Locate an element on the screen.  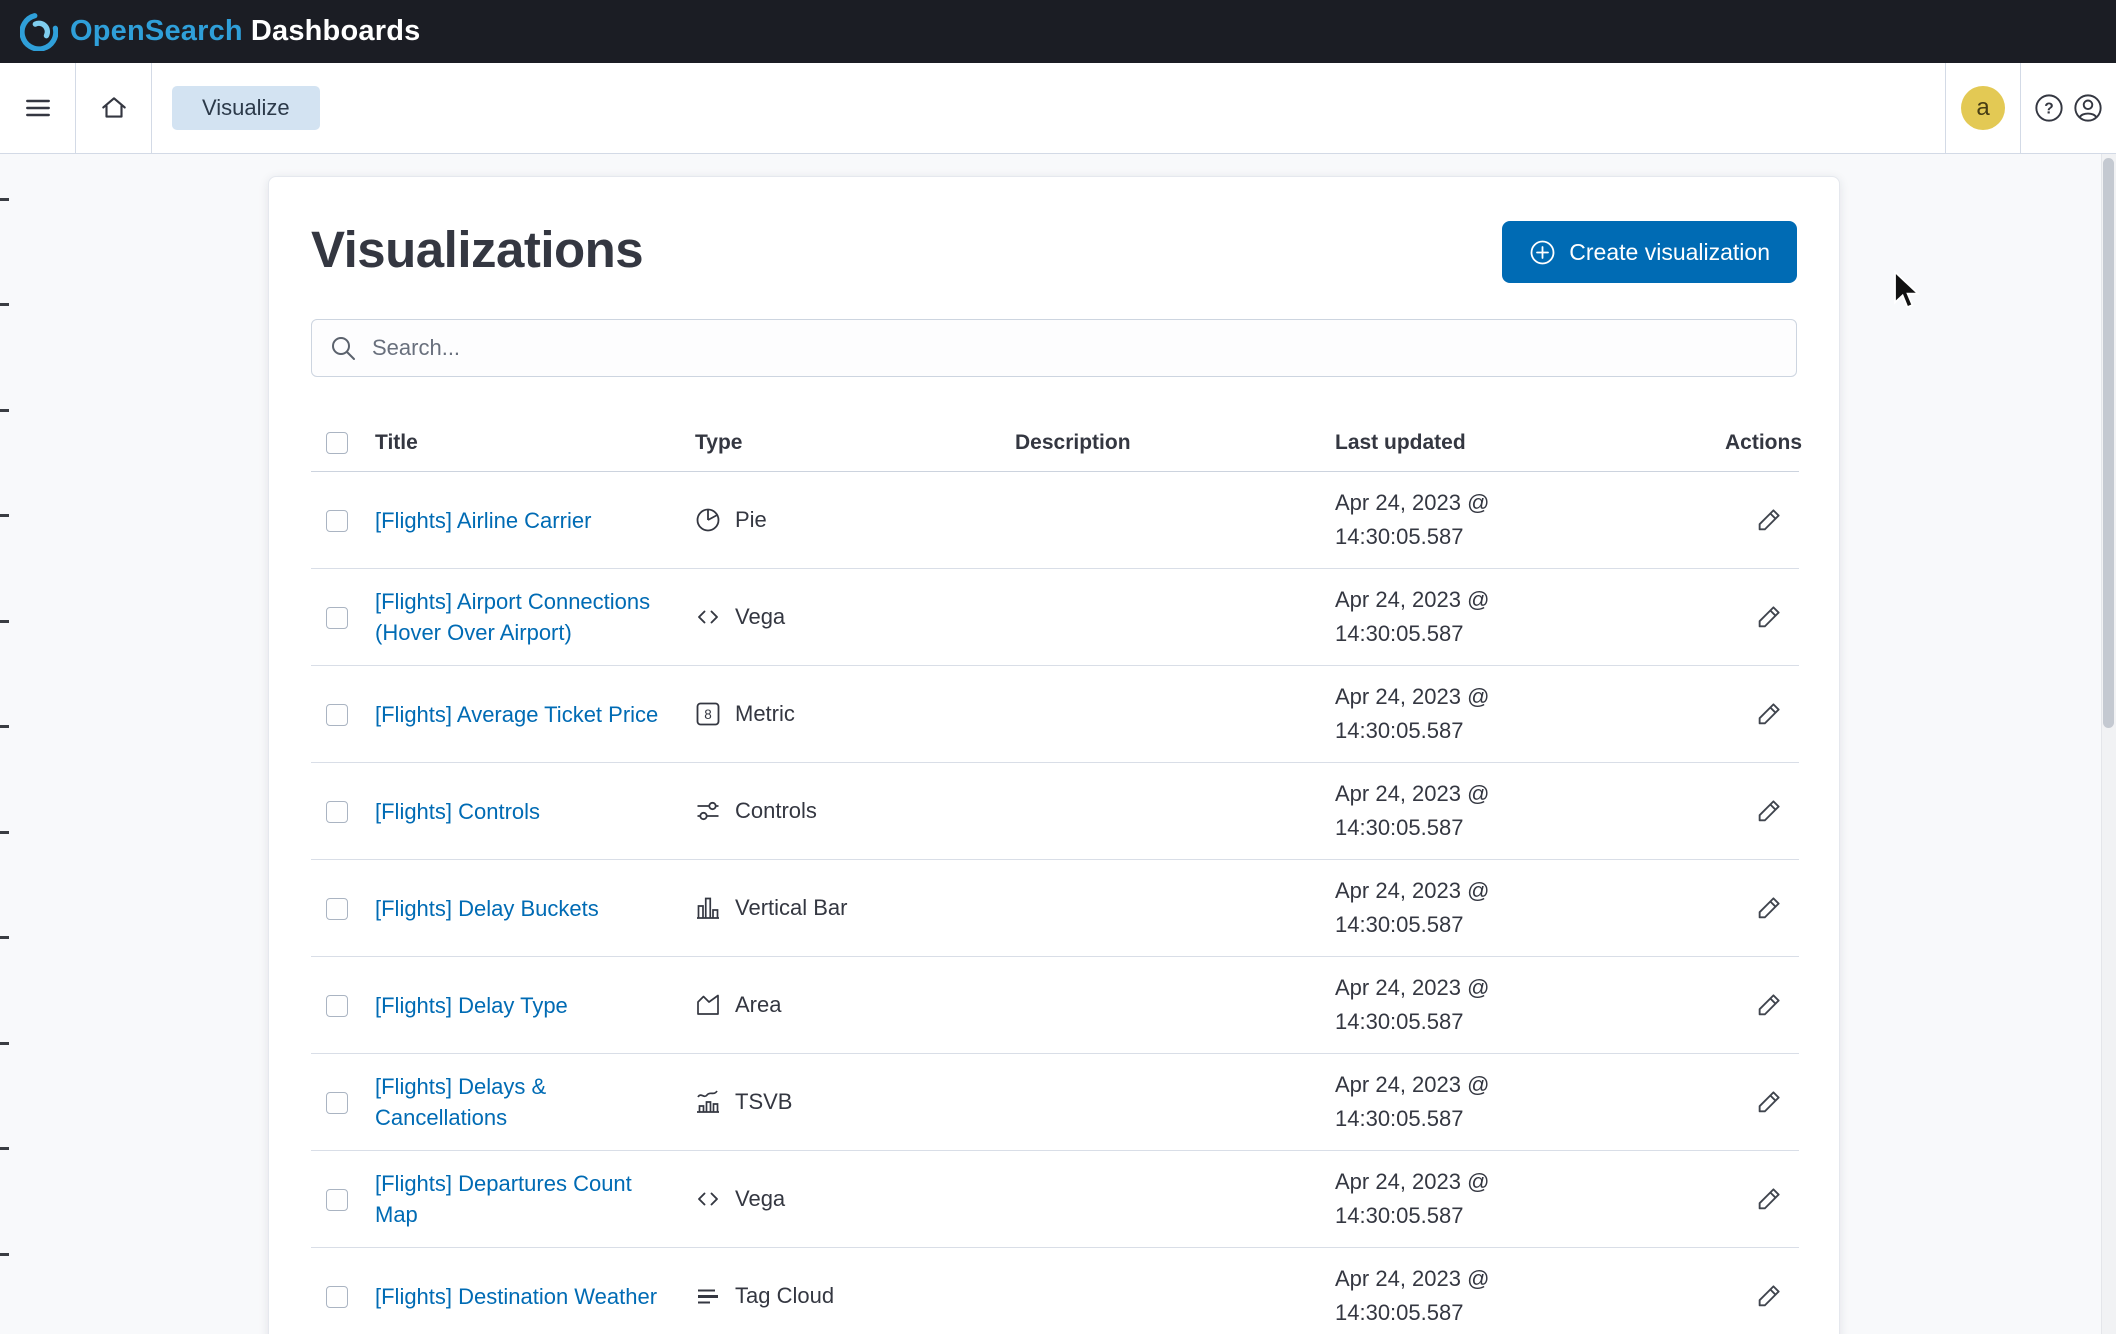
visualization-title-link: [Flights] Controls is located at coordinates (457, 811).